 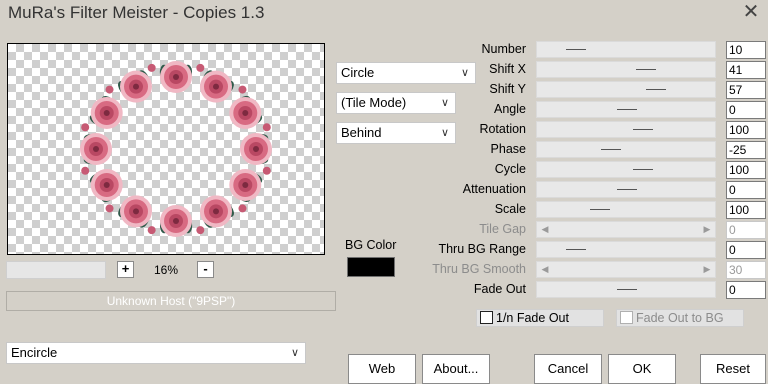 What do you see at coordinates (56, 270) in the screenshot?
I see `zoom-track` at bounding box center [56, 270].